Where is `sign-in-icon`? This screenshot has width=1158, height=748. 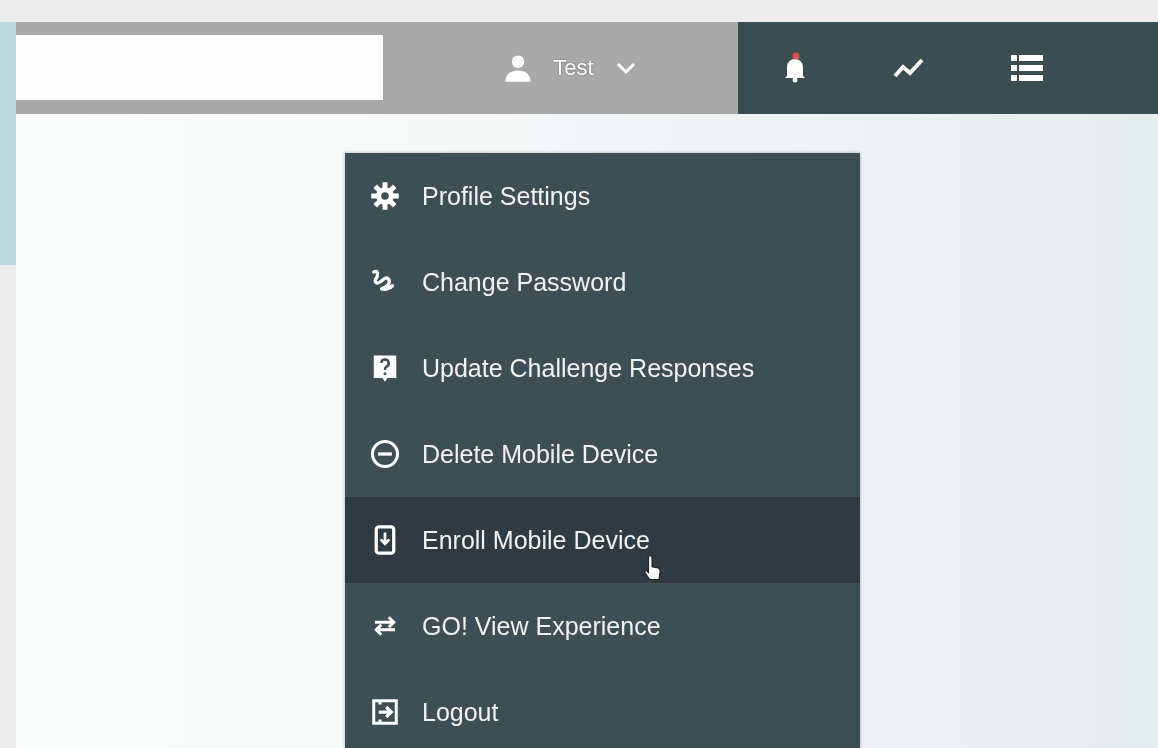 sign-in-icon is located at coordinates (385, 712).